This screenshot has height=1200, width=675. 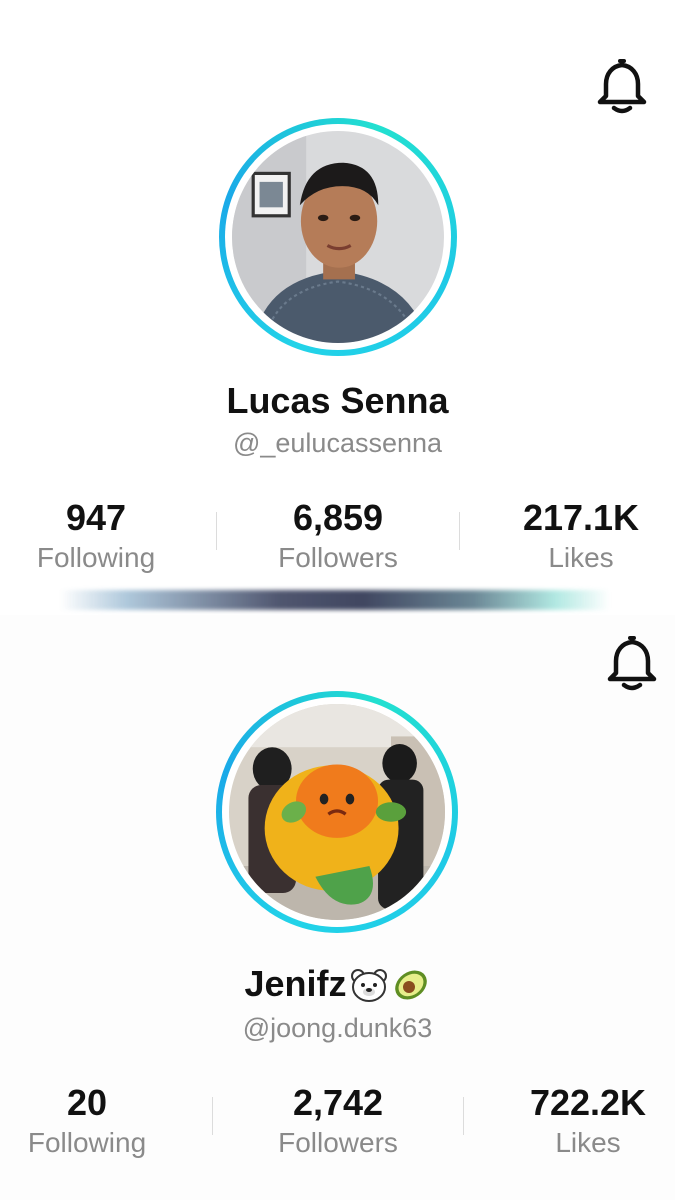 I want to click on stat-following: 20 Following, so click(x=93, y=1123).